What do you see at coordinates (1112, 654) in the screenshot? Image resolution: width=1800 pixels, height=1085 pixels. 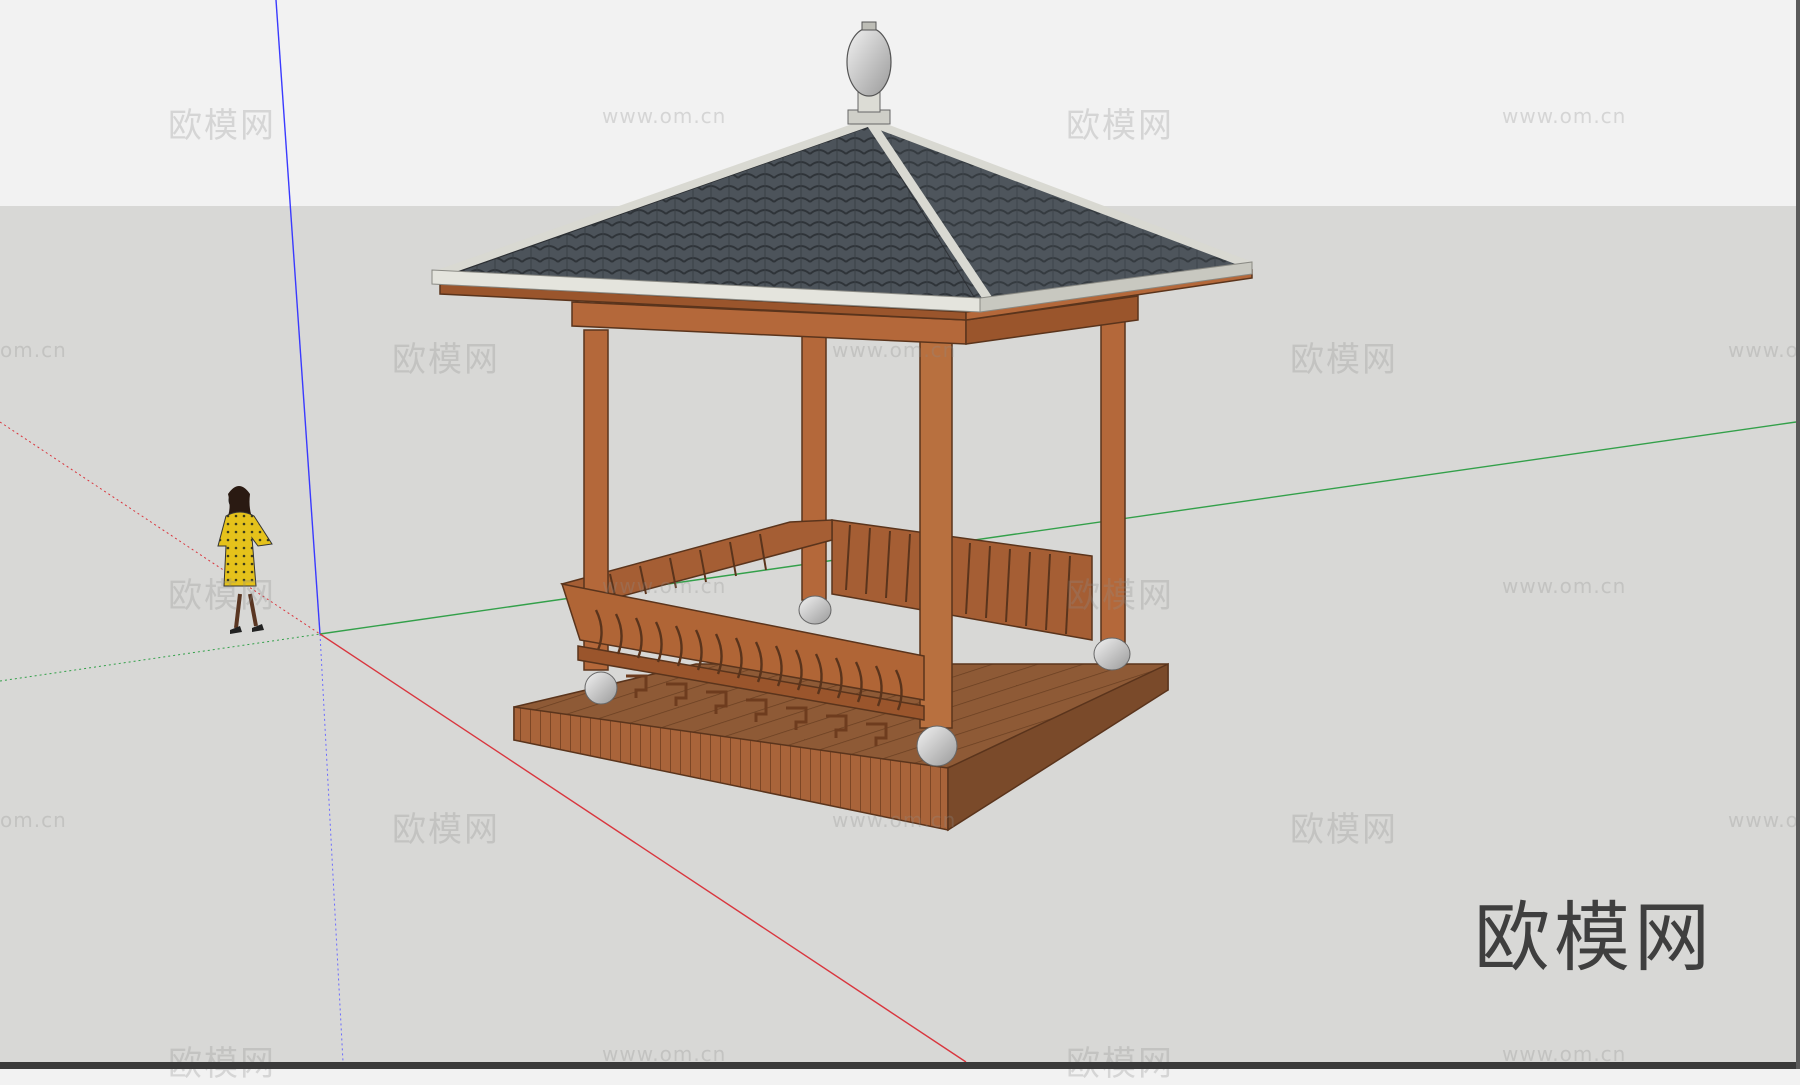 I see `stone-base-back-right` at bounding box center [1112, 654].